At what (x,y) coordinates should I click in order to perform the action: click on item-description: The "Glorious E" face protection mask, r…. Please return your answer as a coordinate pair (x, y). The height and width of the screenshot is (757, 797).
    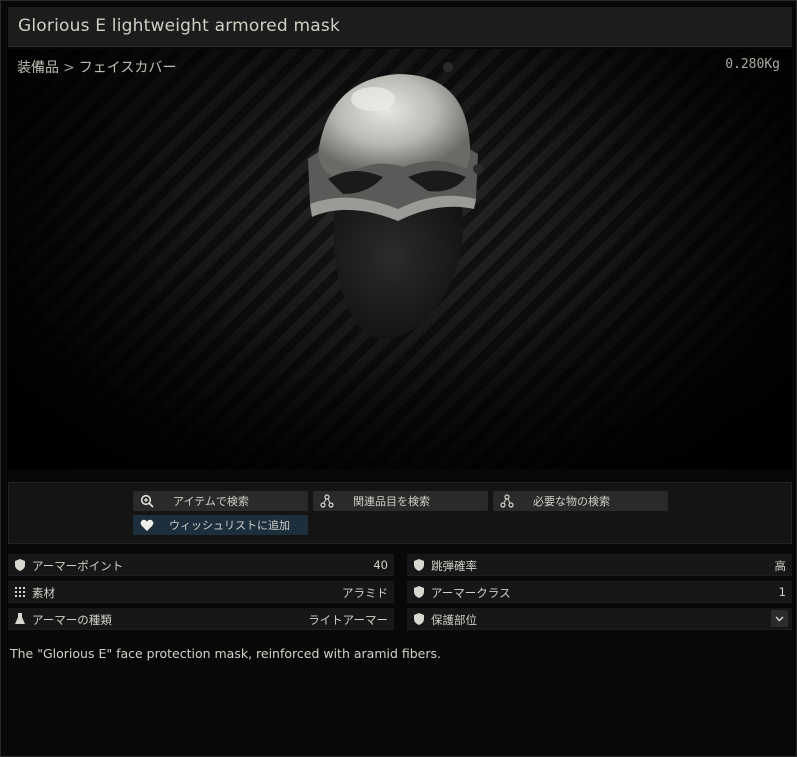
    Looking at the image, I should click on (225, 653).